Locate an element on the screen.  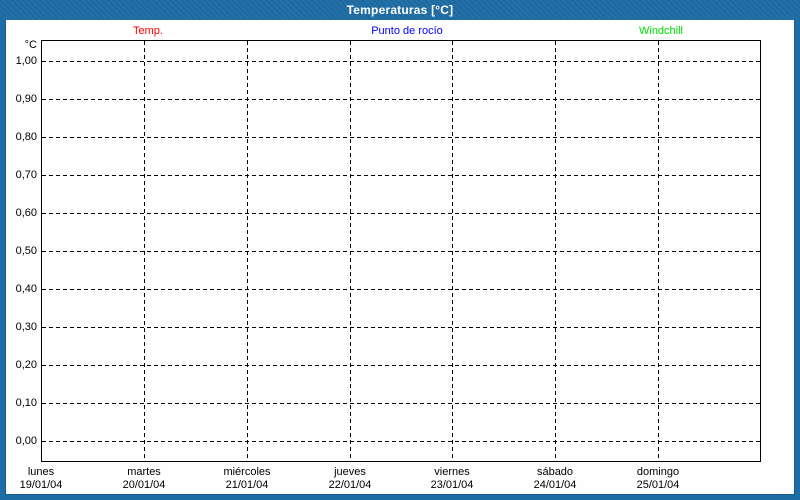
x-tick-day: martes is located at coordinates (144, 472).